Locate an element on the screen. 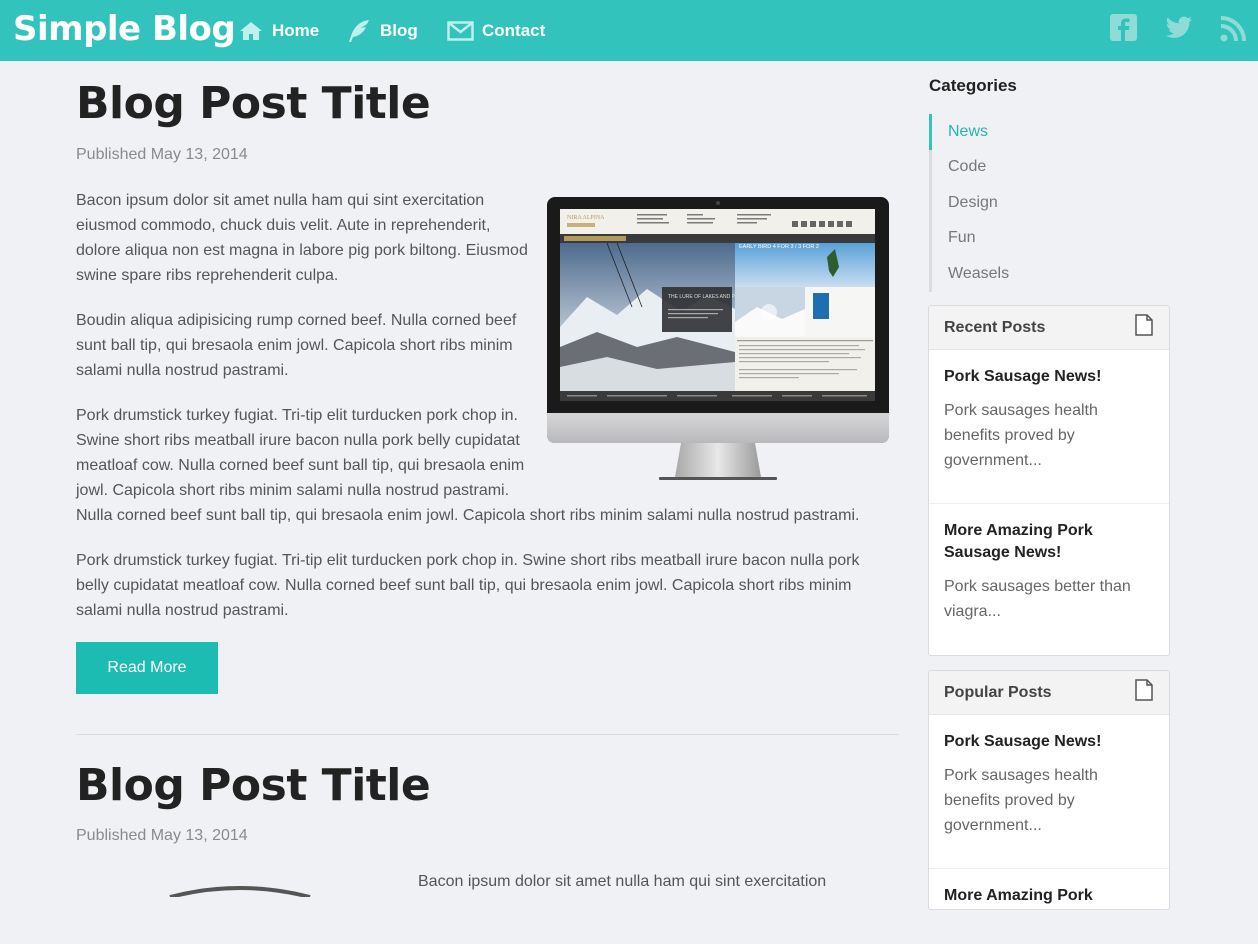 The height and width of the screenshot is (944, 1258). nav-home: Home is located at coordinates (278, 31).